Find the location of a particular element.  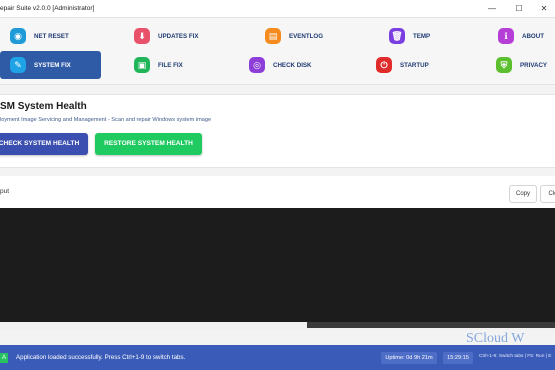

tab-label: NET RESET is located at coordinates (51, 36).